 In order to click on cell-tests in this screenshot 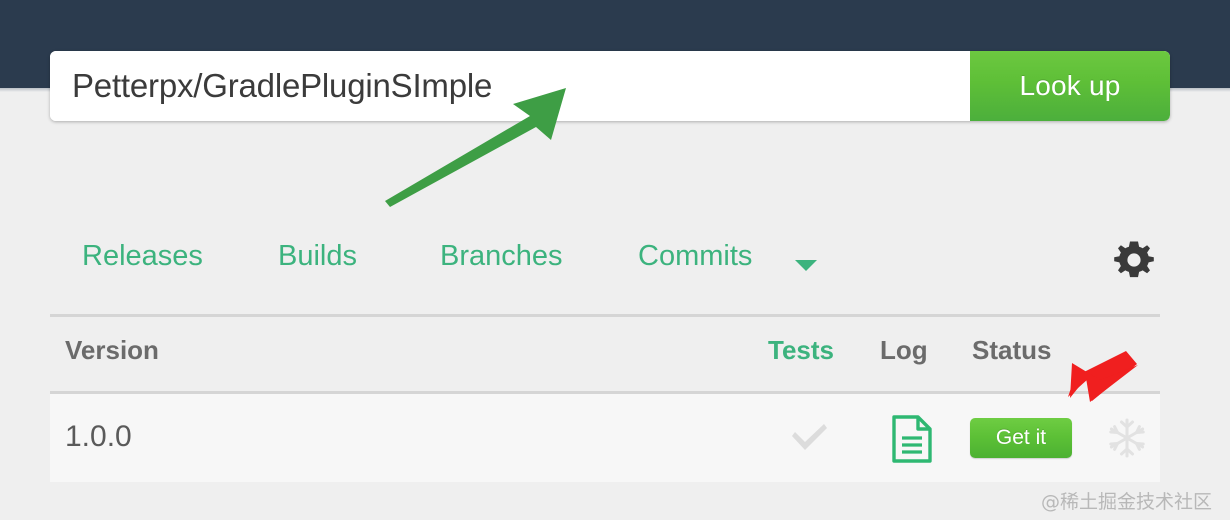, I will do `click(810, 438)`.